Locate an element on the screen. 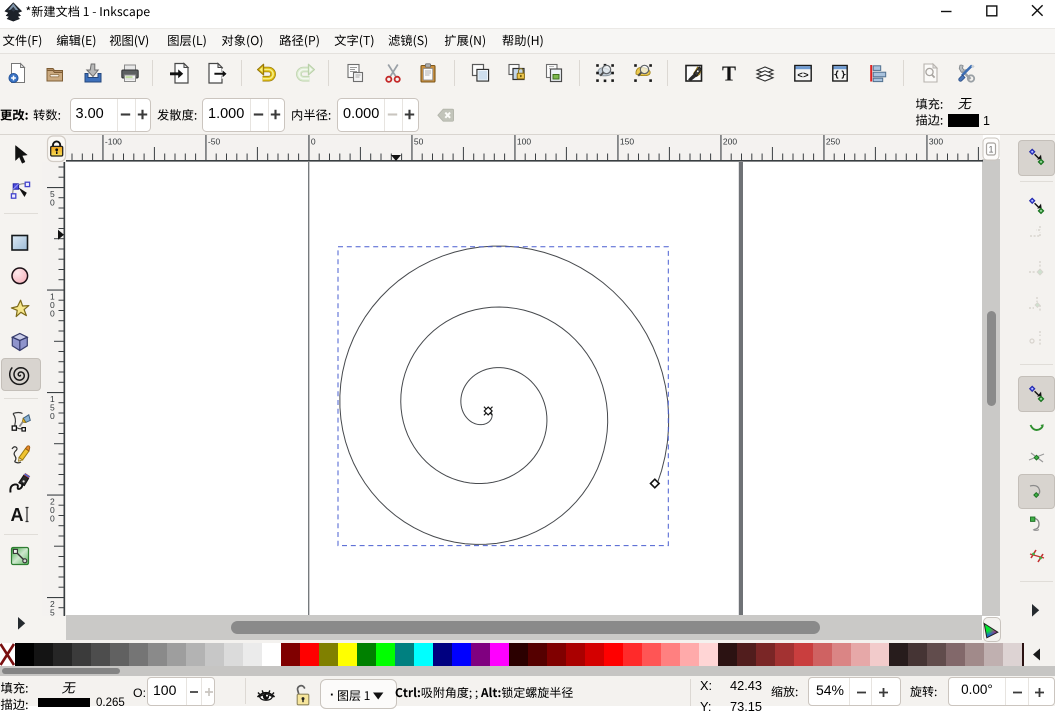 This screenshot has height=714, width=1055. svg-text: 1 is located at coordinates (990, 150).